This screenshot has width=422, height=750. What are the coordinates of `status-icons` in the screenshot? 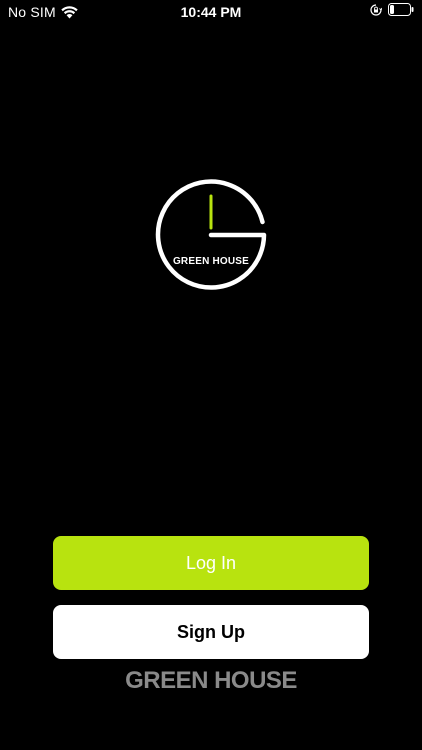 It's located at (392, 9).